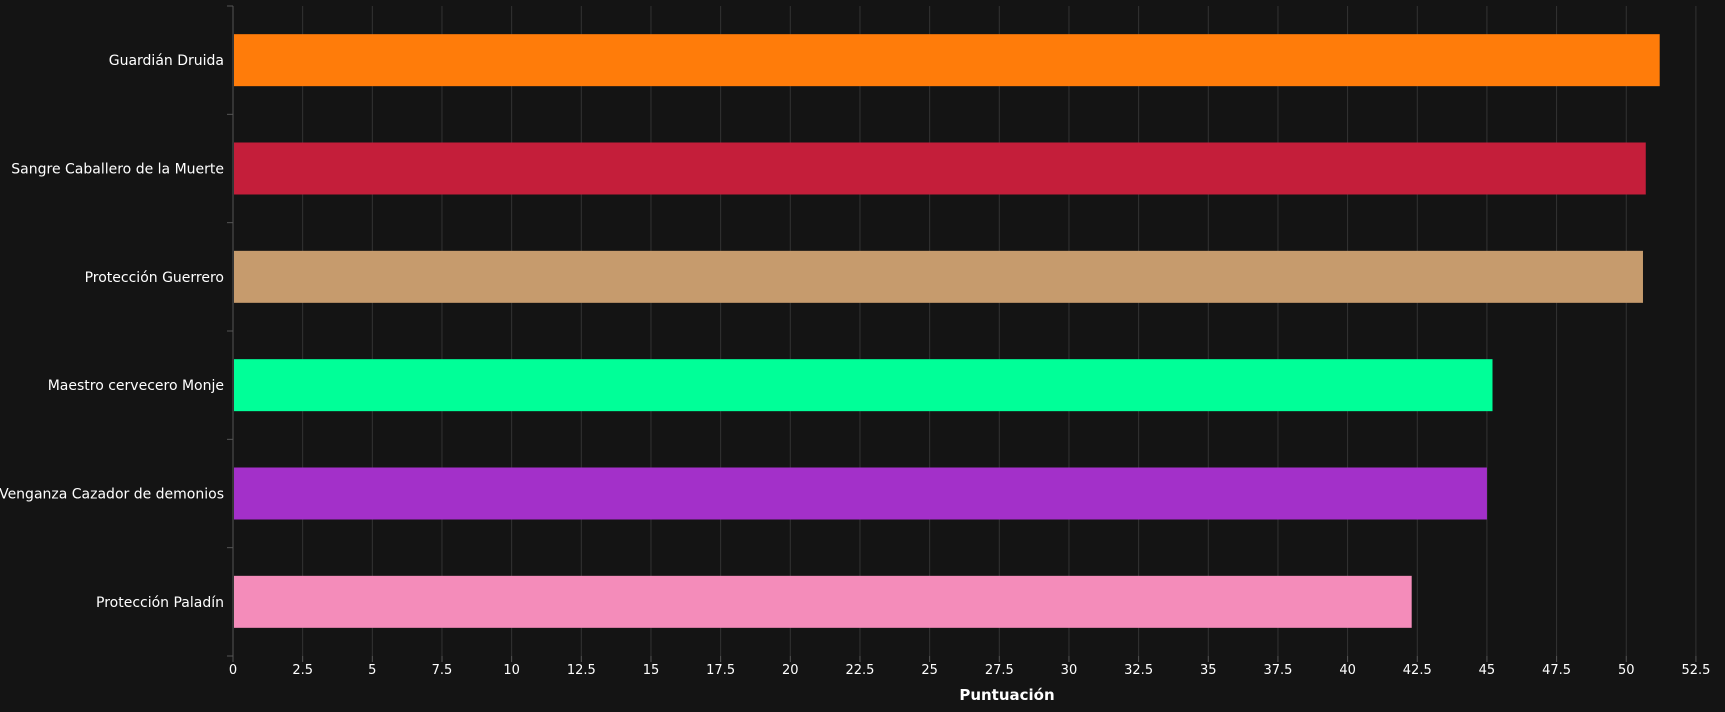 The image size is (1725, 712). Describe the element at coordinates (929, 670) in the screenshot. I see `x-tick-label: 25` at that location.